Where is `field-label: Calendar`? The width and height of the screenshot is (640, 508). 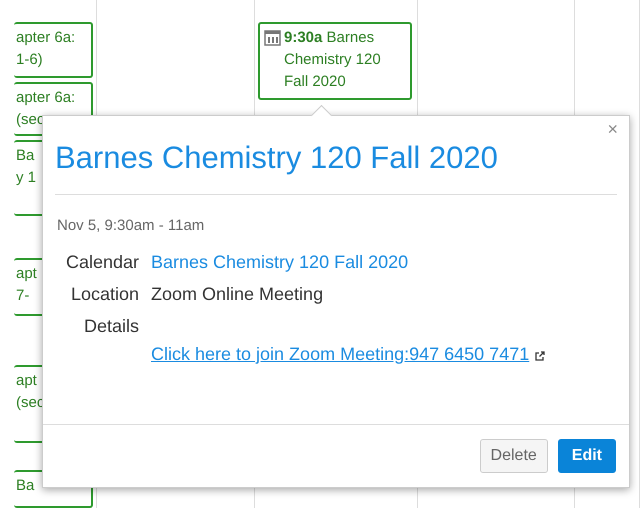 field-label: Calendar is located at coordinates (102, 262).